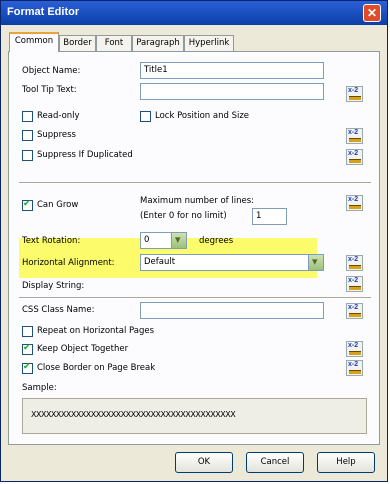 Image resolution: width=390 pixels, height=484 pixels. What do you see at coordinates (160, 262) in the screenshot?
I see `horizontal-alignment-value: Default` at bounding box center [160, 262].